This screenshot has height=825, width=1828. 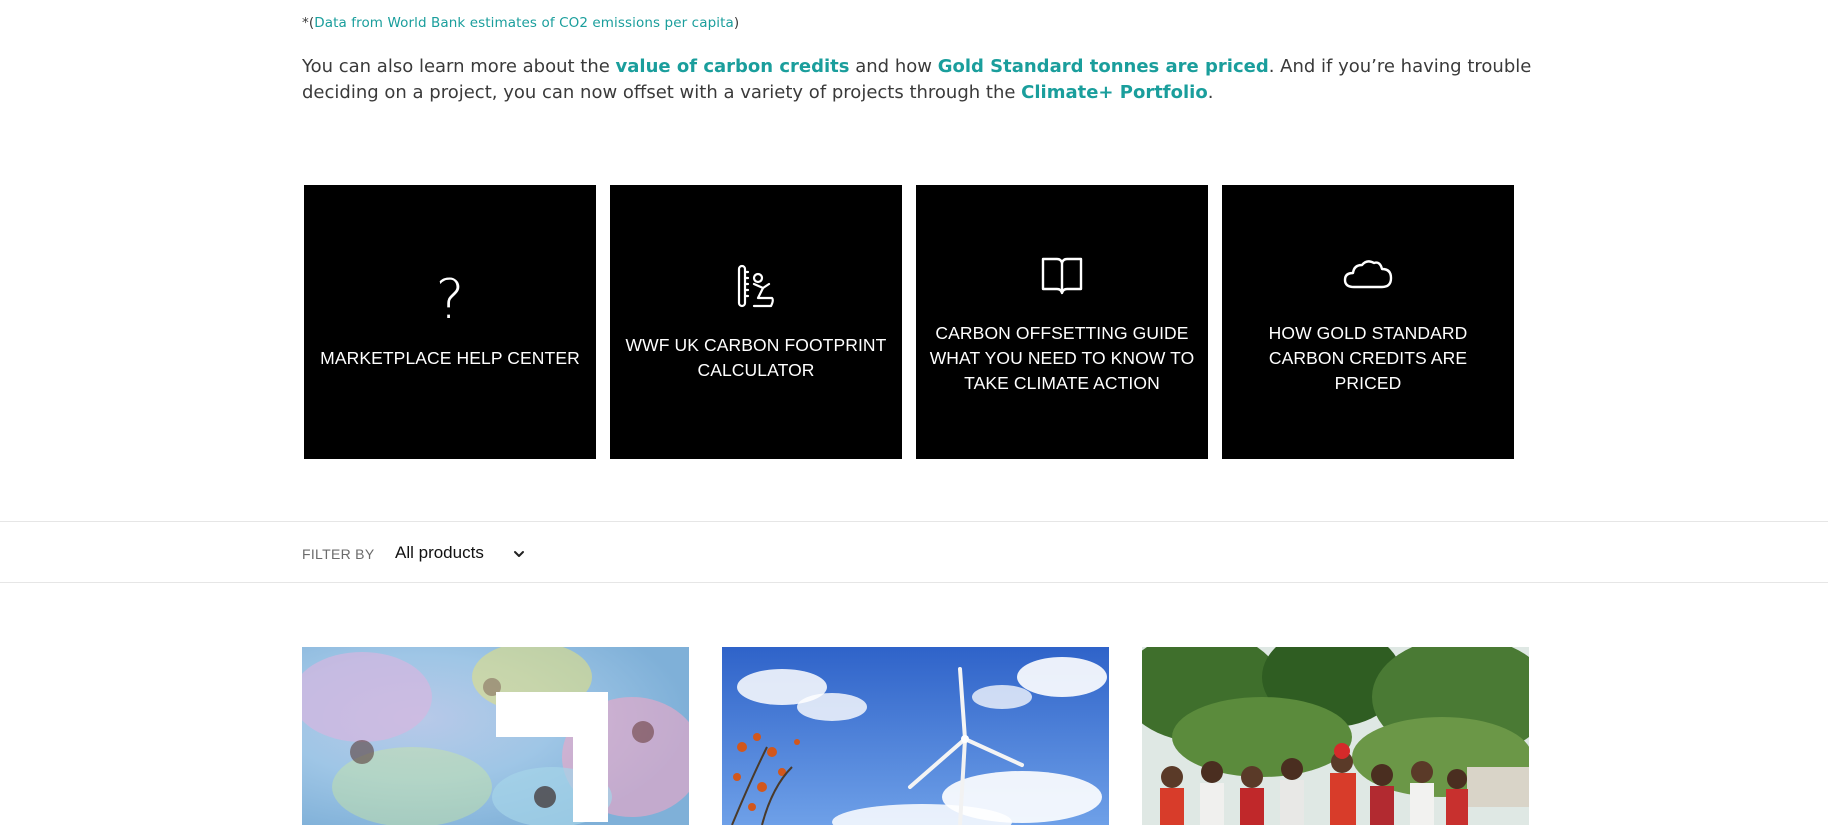 What do you see at coordinates (756, 357) in the screenshot?
I see `card-label: WWF UK CARBON FOOTPRINT CALCULATOR` at bounding box center [756, 357].